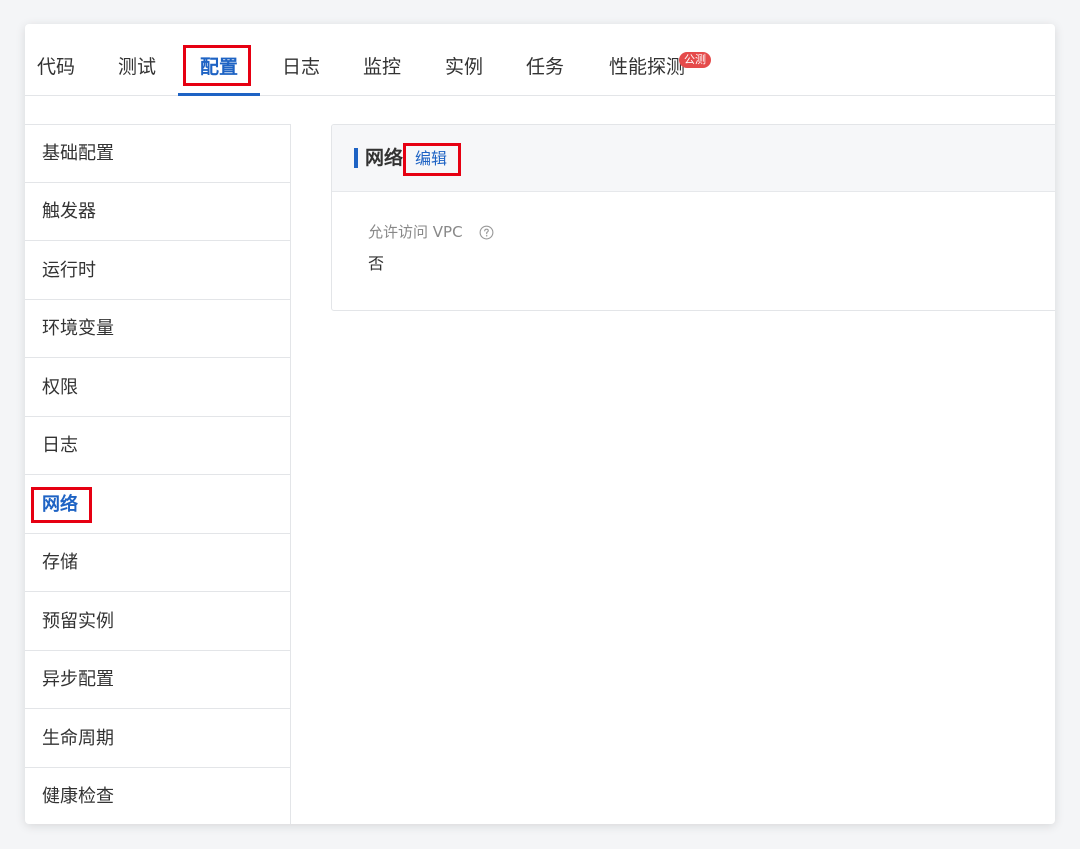  What do you see at coordinates (157, 680) in the screenshot?
I see `sidebar-item-async-config: 异步配置` at bounding box center [157, 680].